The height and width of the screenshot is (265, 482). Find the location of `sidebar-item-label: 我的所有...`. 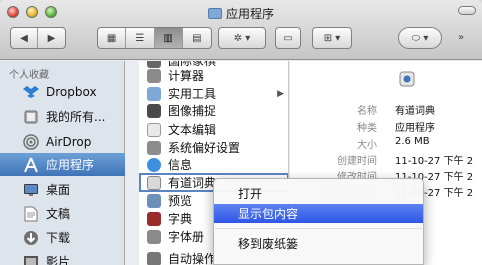

sidebar-item-label: 我的所有... is located at coordinates (76, 117).